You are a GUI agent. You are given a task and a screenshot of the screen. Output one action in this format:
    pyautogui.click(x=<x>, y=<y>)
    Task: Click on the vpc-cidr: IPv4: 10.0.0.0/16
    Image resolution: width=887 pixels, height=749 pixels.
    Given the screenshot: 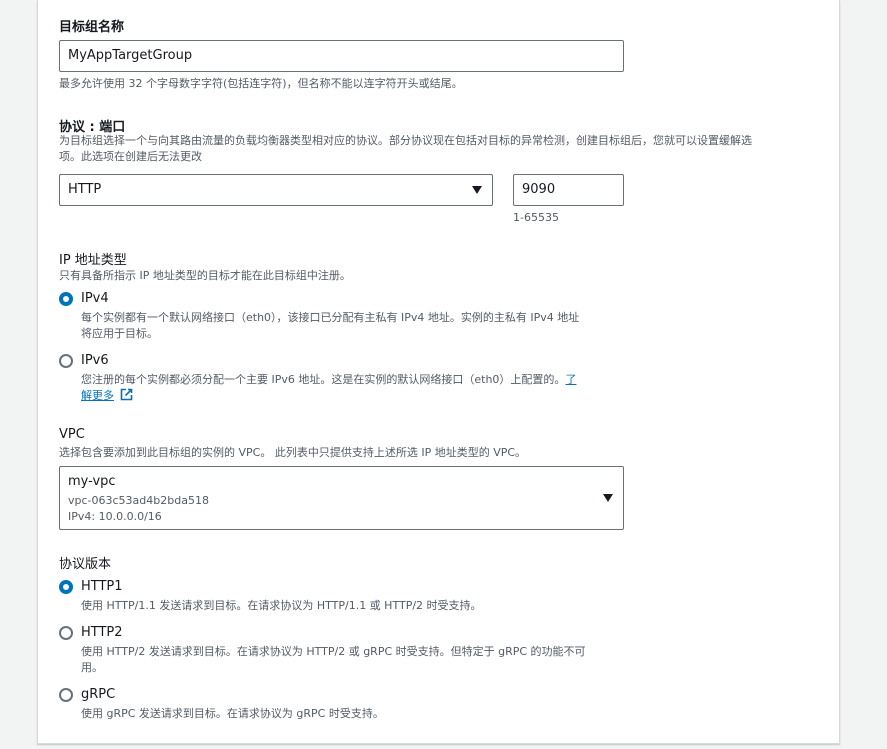 What is the action you would take?
    pyautogui.click(x=115, y=516)
    